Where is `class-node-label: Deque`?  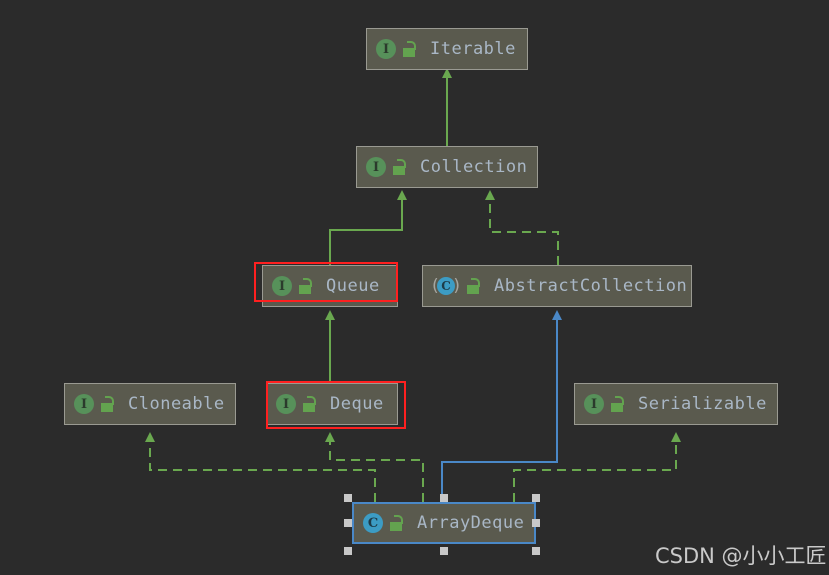
class-node-label: Deque is located at coordinates (357, 404).